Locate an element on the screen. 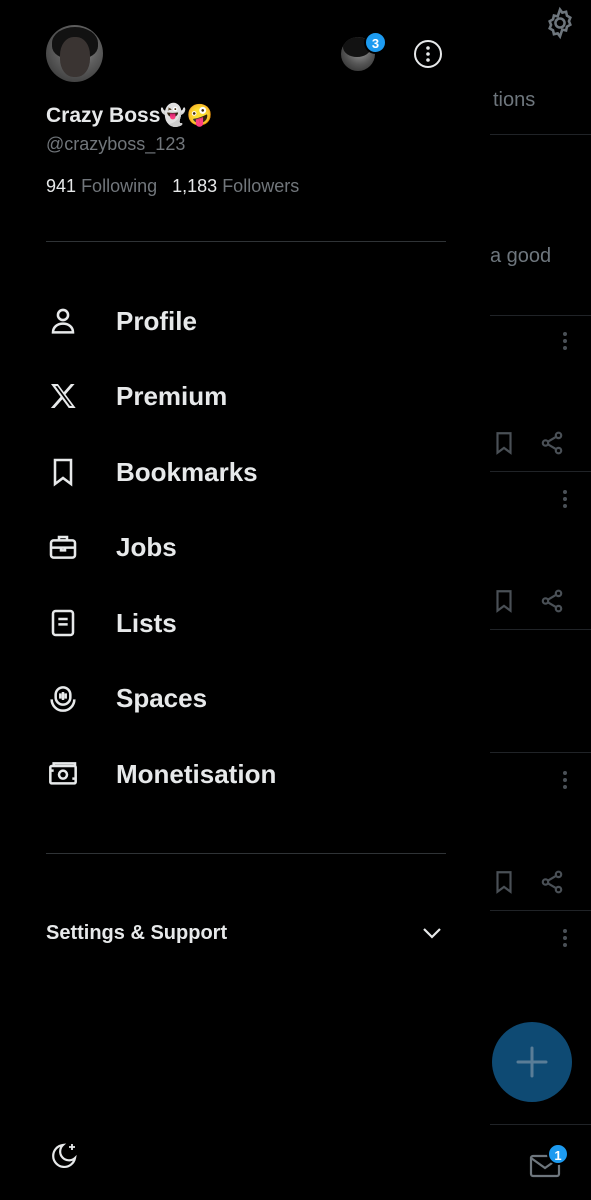 Image resolution: width=591 pixels, height=1200 pixels. account-switcher-badge: 3 is located at coordinates (375, 42).